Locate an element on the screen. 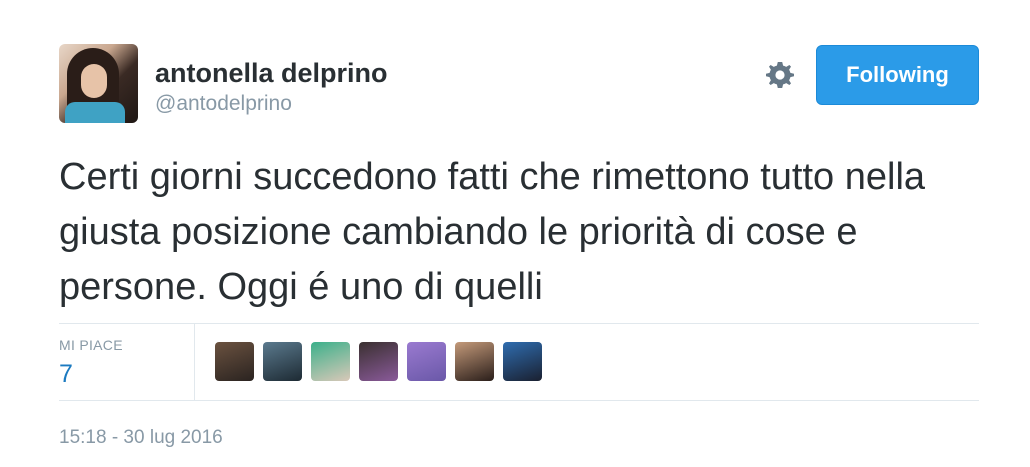 This screenshot has width=1030, height=467. tweet-timestamp: 15:18 - 30 lug 2016 is located at coordinates (141, 438).